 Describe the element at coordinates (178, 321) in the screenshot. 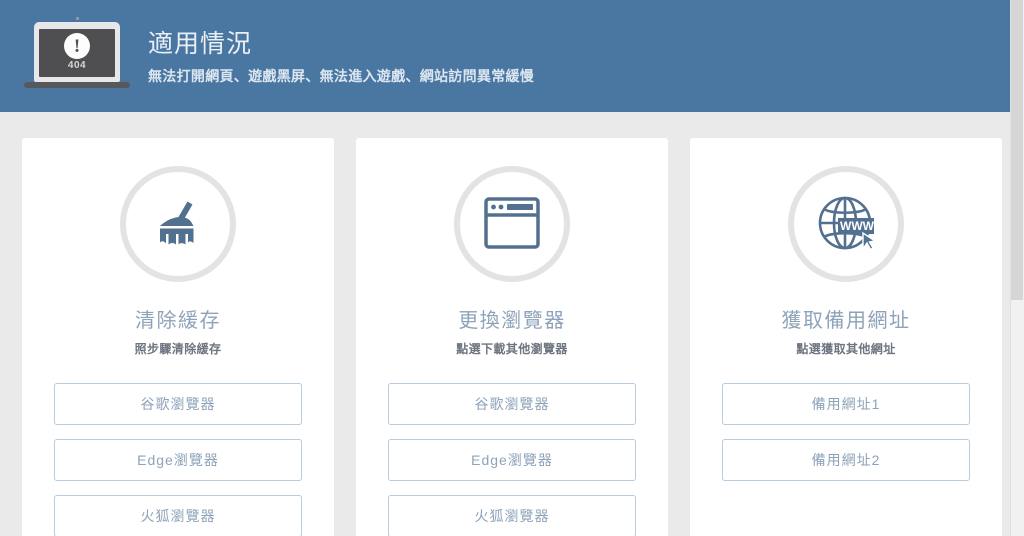

I see `card-title: 清除緩存` at that location.